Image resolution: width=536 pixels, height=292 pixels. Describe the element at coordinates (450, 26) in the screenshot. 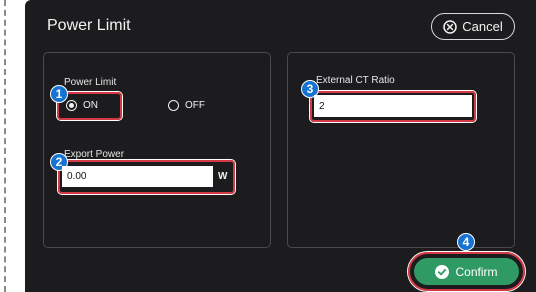

I see `circle-x-icon` at that location.